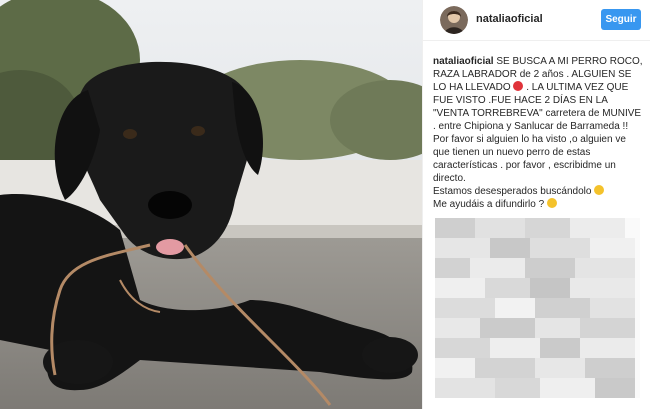 This screenshot has height=409, width=650. What do you see at coordinates (463, 61) in the screenshot?
I see `caption-username: nataliaoficial` at bounding box center [463, 61].